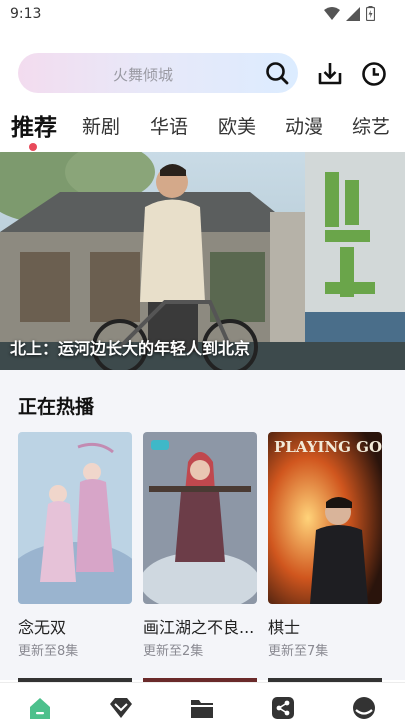 The width and height of the screenshot is (405, 720). What do you see at coordinates (283, 707) in the screenshot?
I see `share-icon` at bounding box center [283, 707].